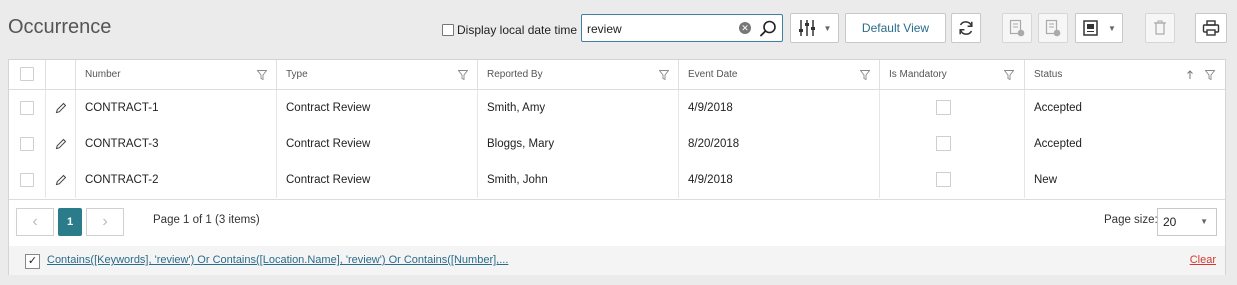 Image resolution: width=1237 pixels, height=285 pixels. I want to click on page-size-select: 20 ▼, so click(1187, 222).